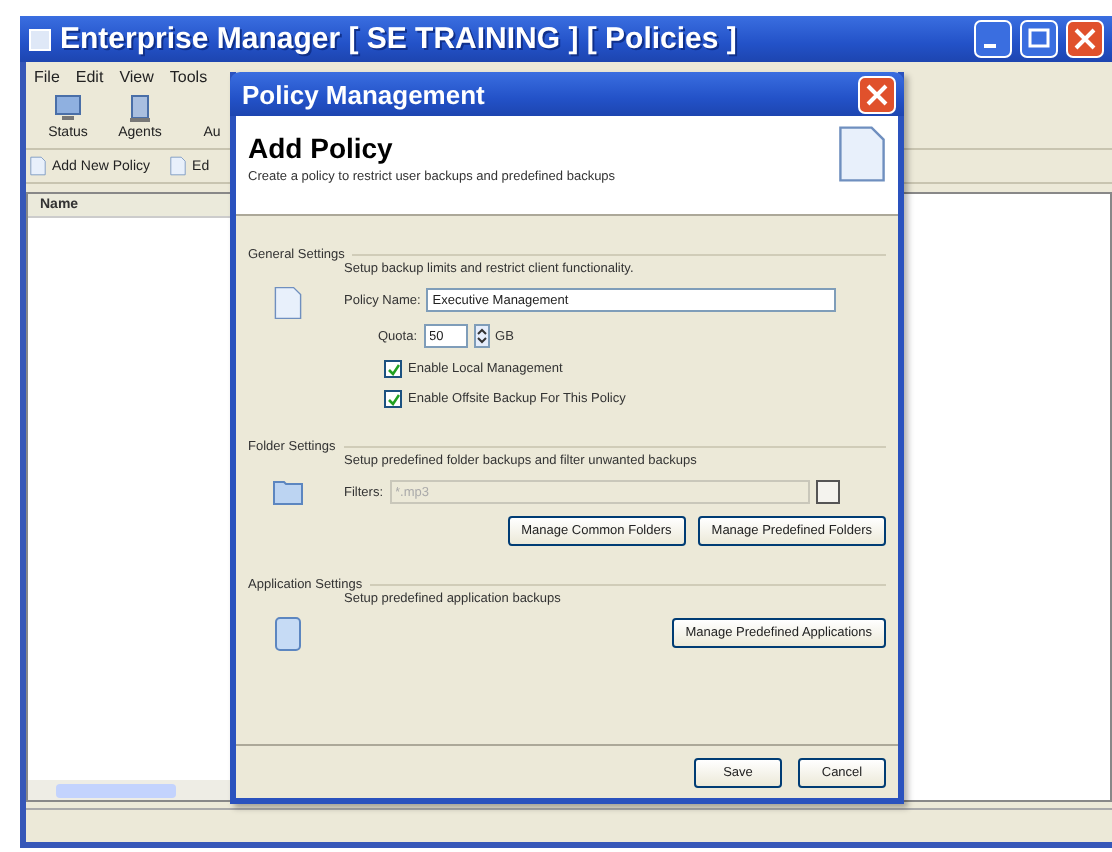  What do you see at coordinates (364, 94) in the screenshot?
I see `dialog-title: Policy Management` at bounding box center [364, 94].